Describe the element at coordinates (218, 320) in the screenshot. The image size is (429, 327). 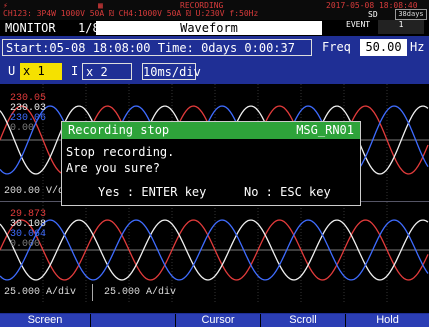
I see `fkey-cursor: Cursor` at that location.